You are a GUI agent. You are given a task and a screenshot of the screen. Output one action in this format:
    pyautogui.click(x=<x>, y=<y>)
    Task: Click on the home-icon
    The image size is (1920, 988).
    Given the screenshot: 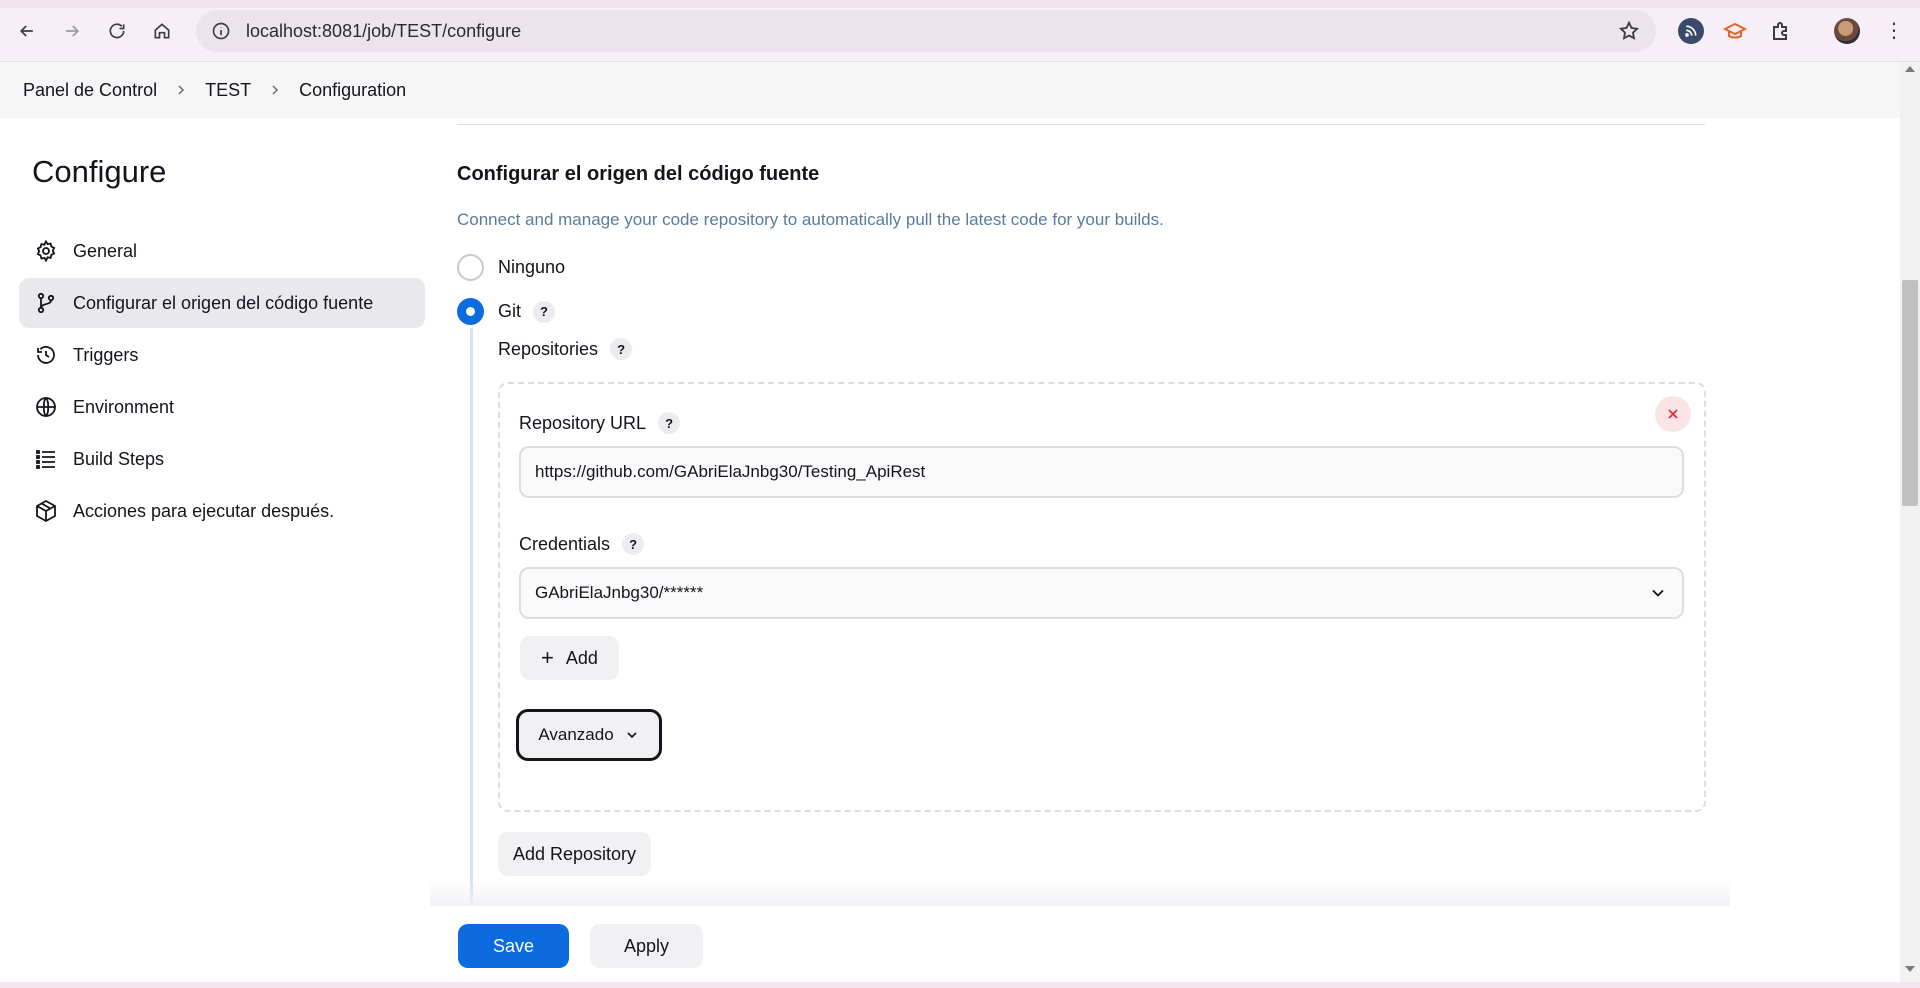 What is the action you would take?
    pyautogui.click(x=162, y=31)
    